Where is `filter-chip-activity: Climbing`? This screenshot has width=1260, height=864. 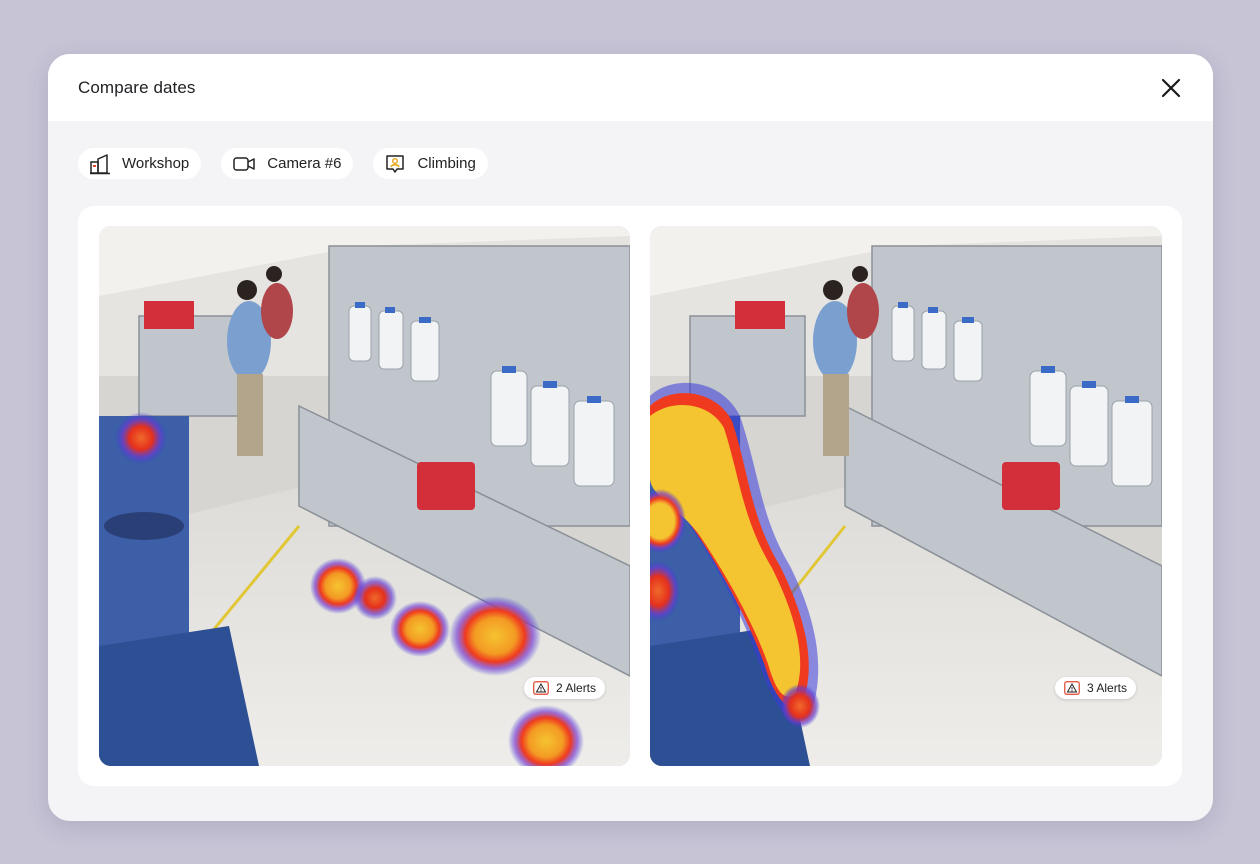 filter-chip-activity: Climbing is located at coordinates (430, 163).